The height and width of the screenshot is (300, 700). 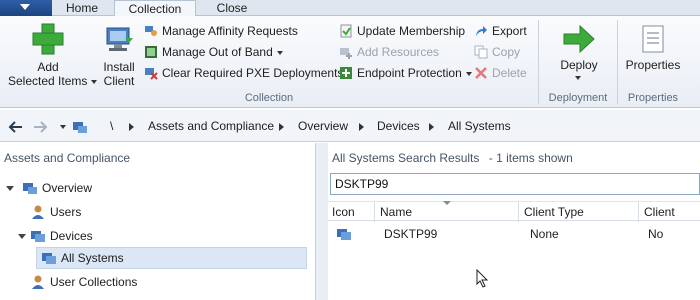 I want to click on forward-button, so click(x=40, y=127).